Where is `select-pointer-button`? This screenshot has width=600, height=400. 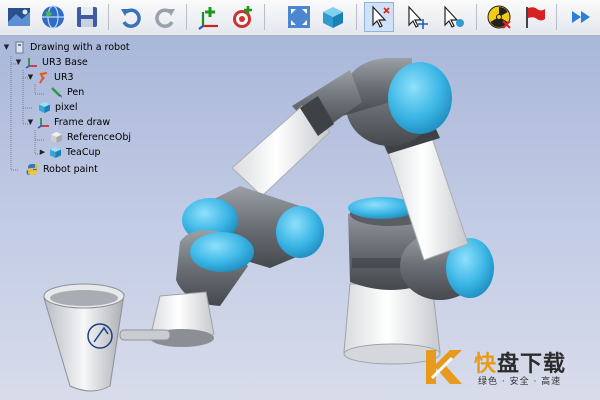
select-pointer-button is located at coordinates (379, 17).